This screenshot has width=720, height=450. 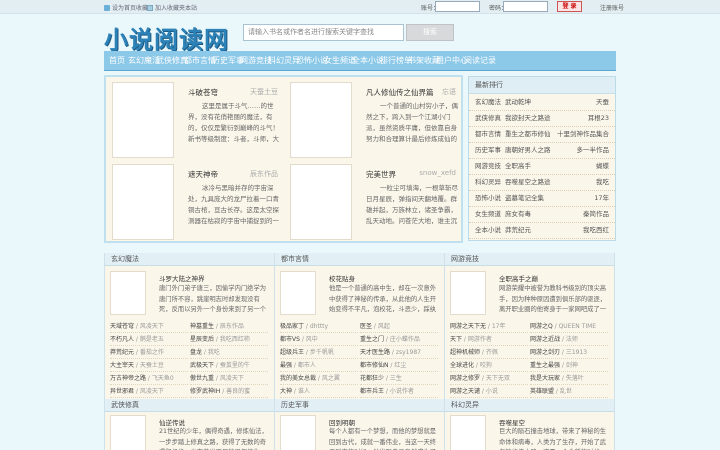 I want to click on list-item-title: 网游之近战, so click(x=545, y=339).